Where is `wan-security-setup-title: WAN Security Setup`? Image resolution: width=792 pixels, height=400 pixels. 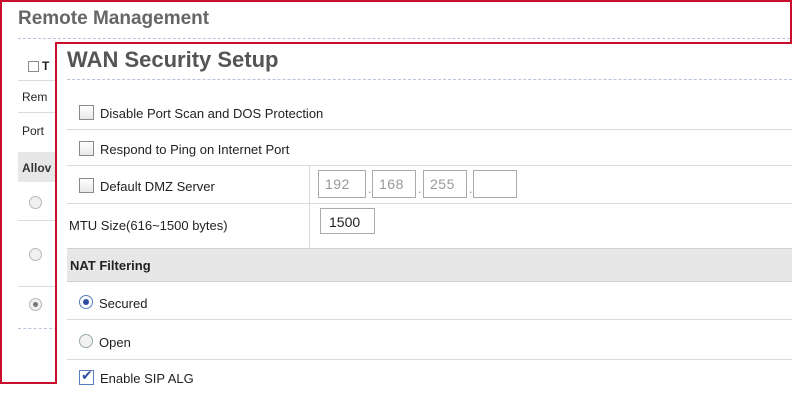 wan-security-setup-title: WAN Security Setup is located at coordinates (173, 59).